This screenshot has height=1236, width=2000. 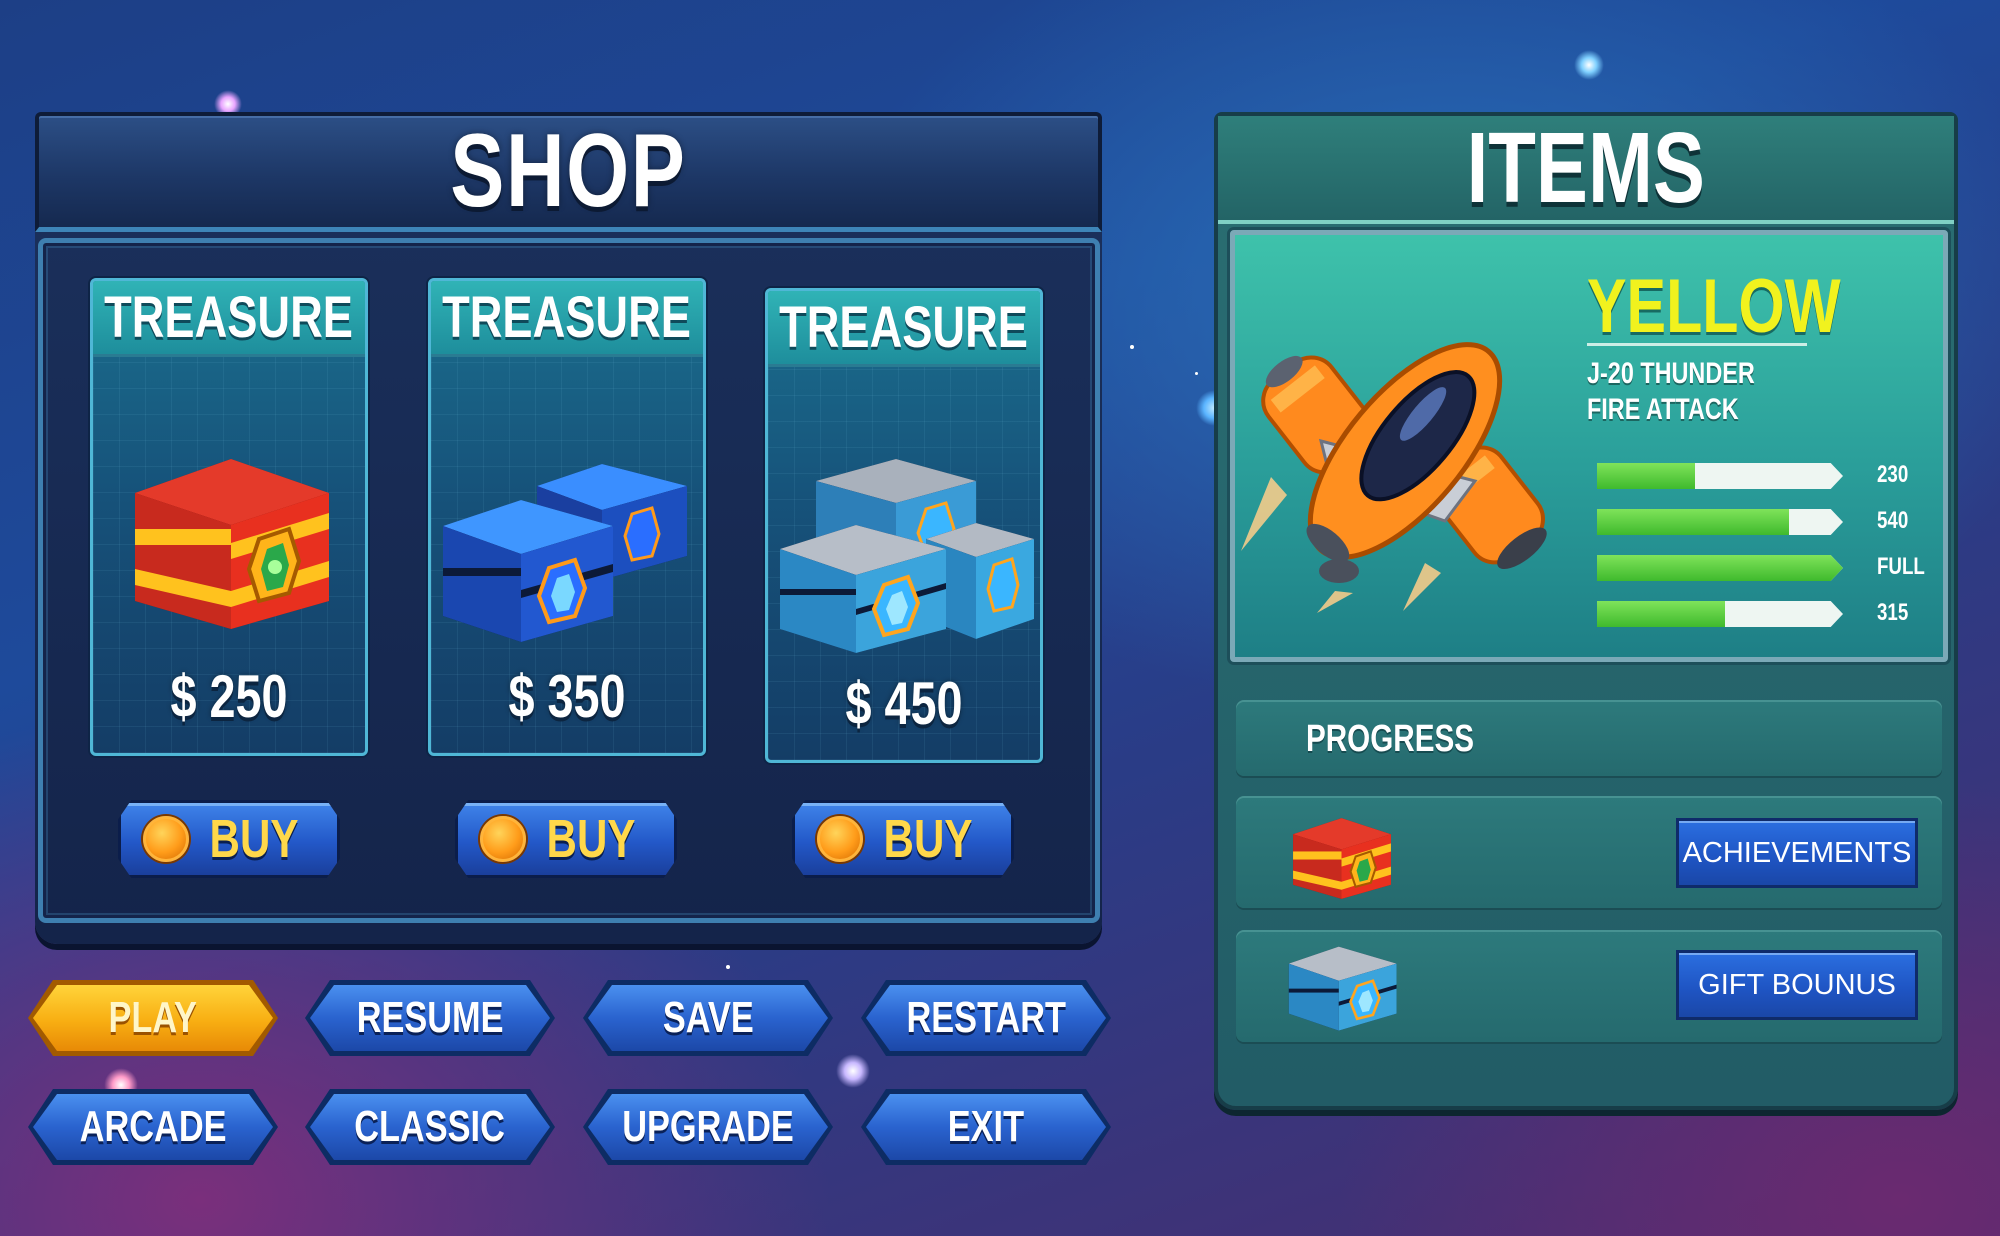 I want to click on play-button-label: PLAY, so click(x=153, y=1017).